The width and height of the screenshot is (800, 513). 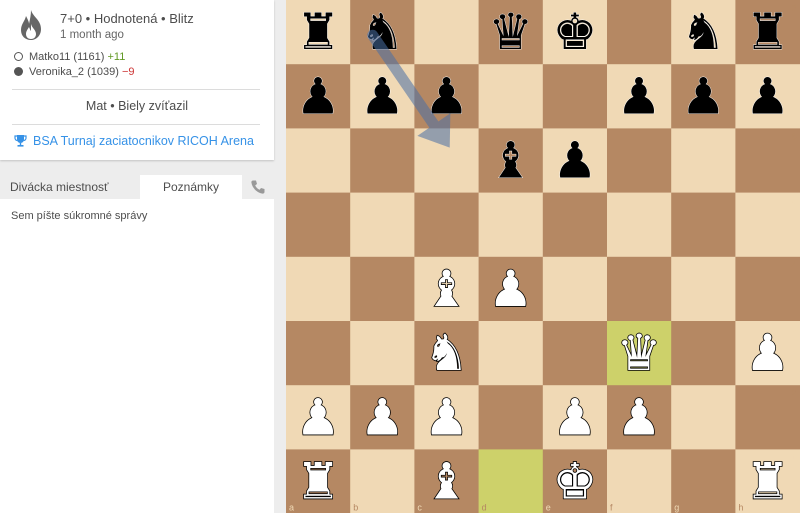 I want to click on white-pawn-f2: ♟, so click(x=639, y=417).